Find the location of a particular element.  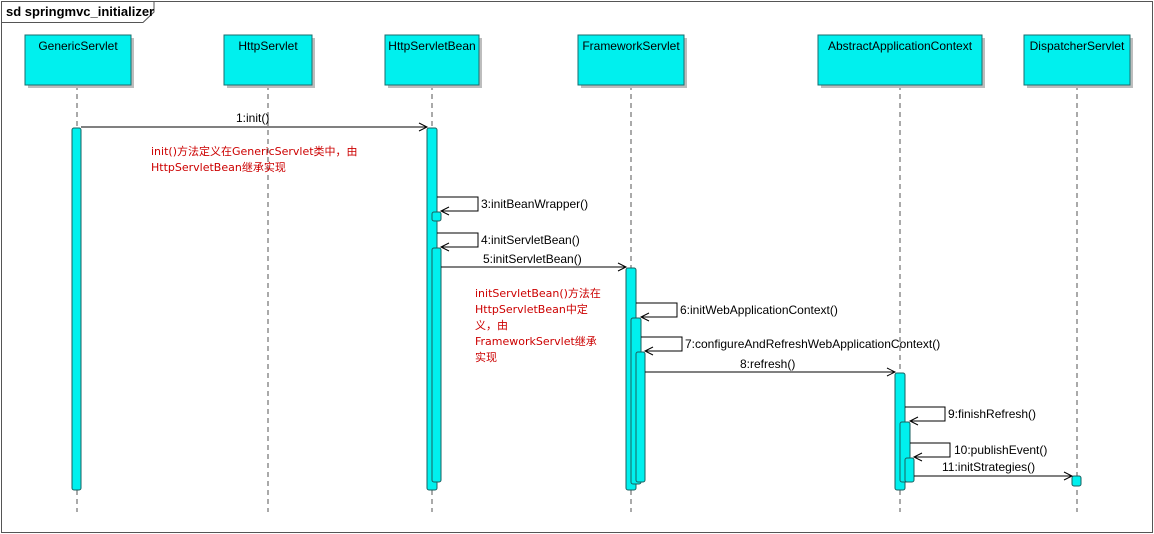

message-10: 11:initStrategies() is located at coordinates (994, 470).